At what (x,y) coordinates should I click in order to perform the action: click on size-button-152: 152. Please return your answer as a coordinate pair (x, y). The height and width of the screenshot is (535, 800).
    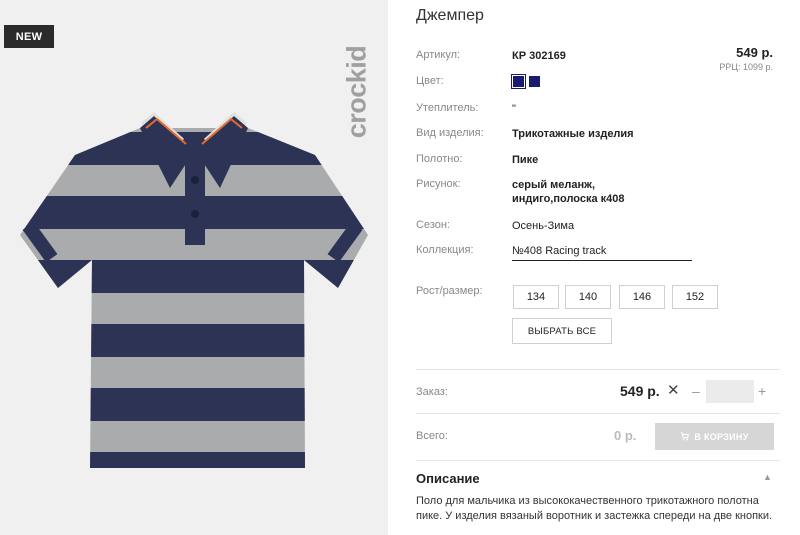
    Looking at the image, I should click on (695, 297).